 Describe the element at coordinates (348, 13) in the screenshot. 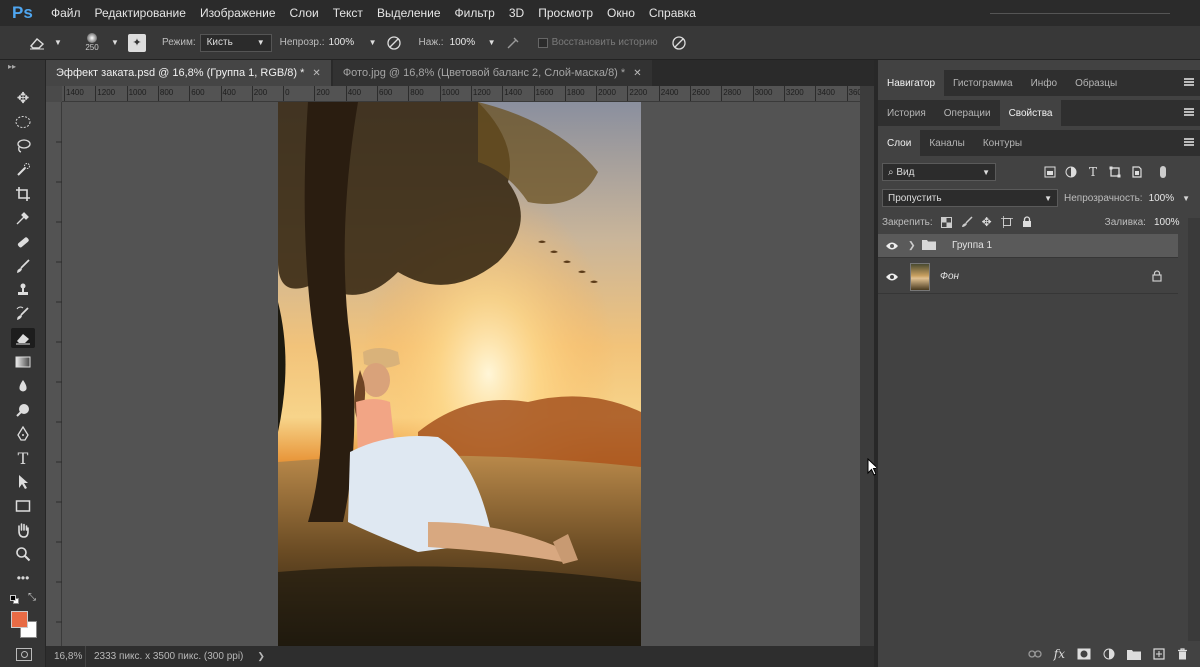

I see `menu-type: Текст` at that location.